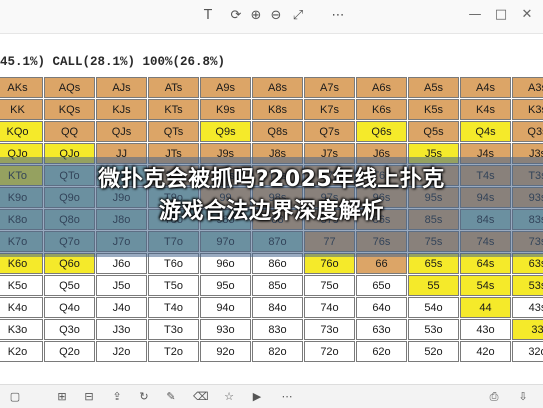 The height and width of the screenshot is (408, 543). I want to click on grid-cell: KQo, so click(21, 131).